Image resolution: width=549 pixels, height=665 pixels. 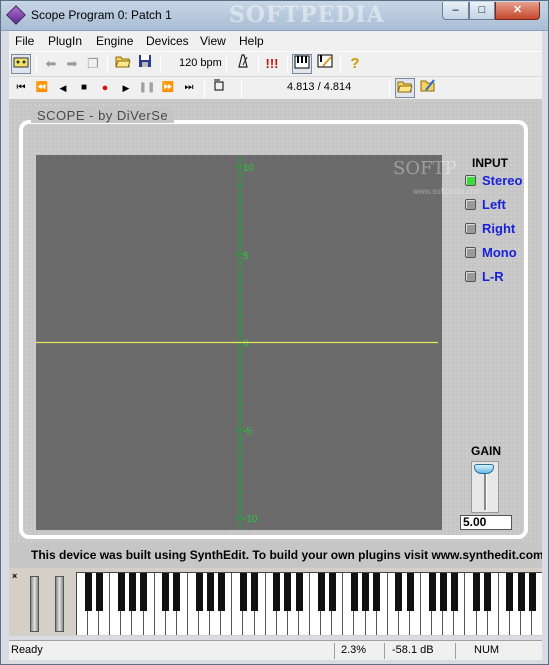 What do you see at coordinates (493, 276) in the screenshot?
I see `input-option-label: L-R` at bounding box center [493, 276].